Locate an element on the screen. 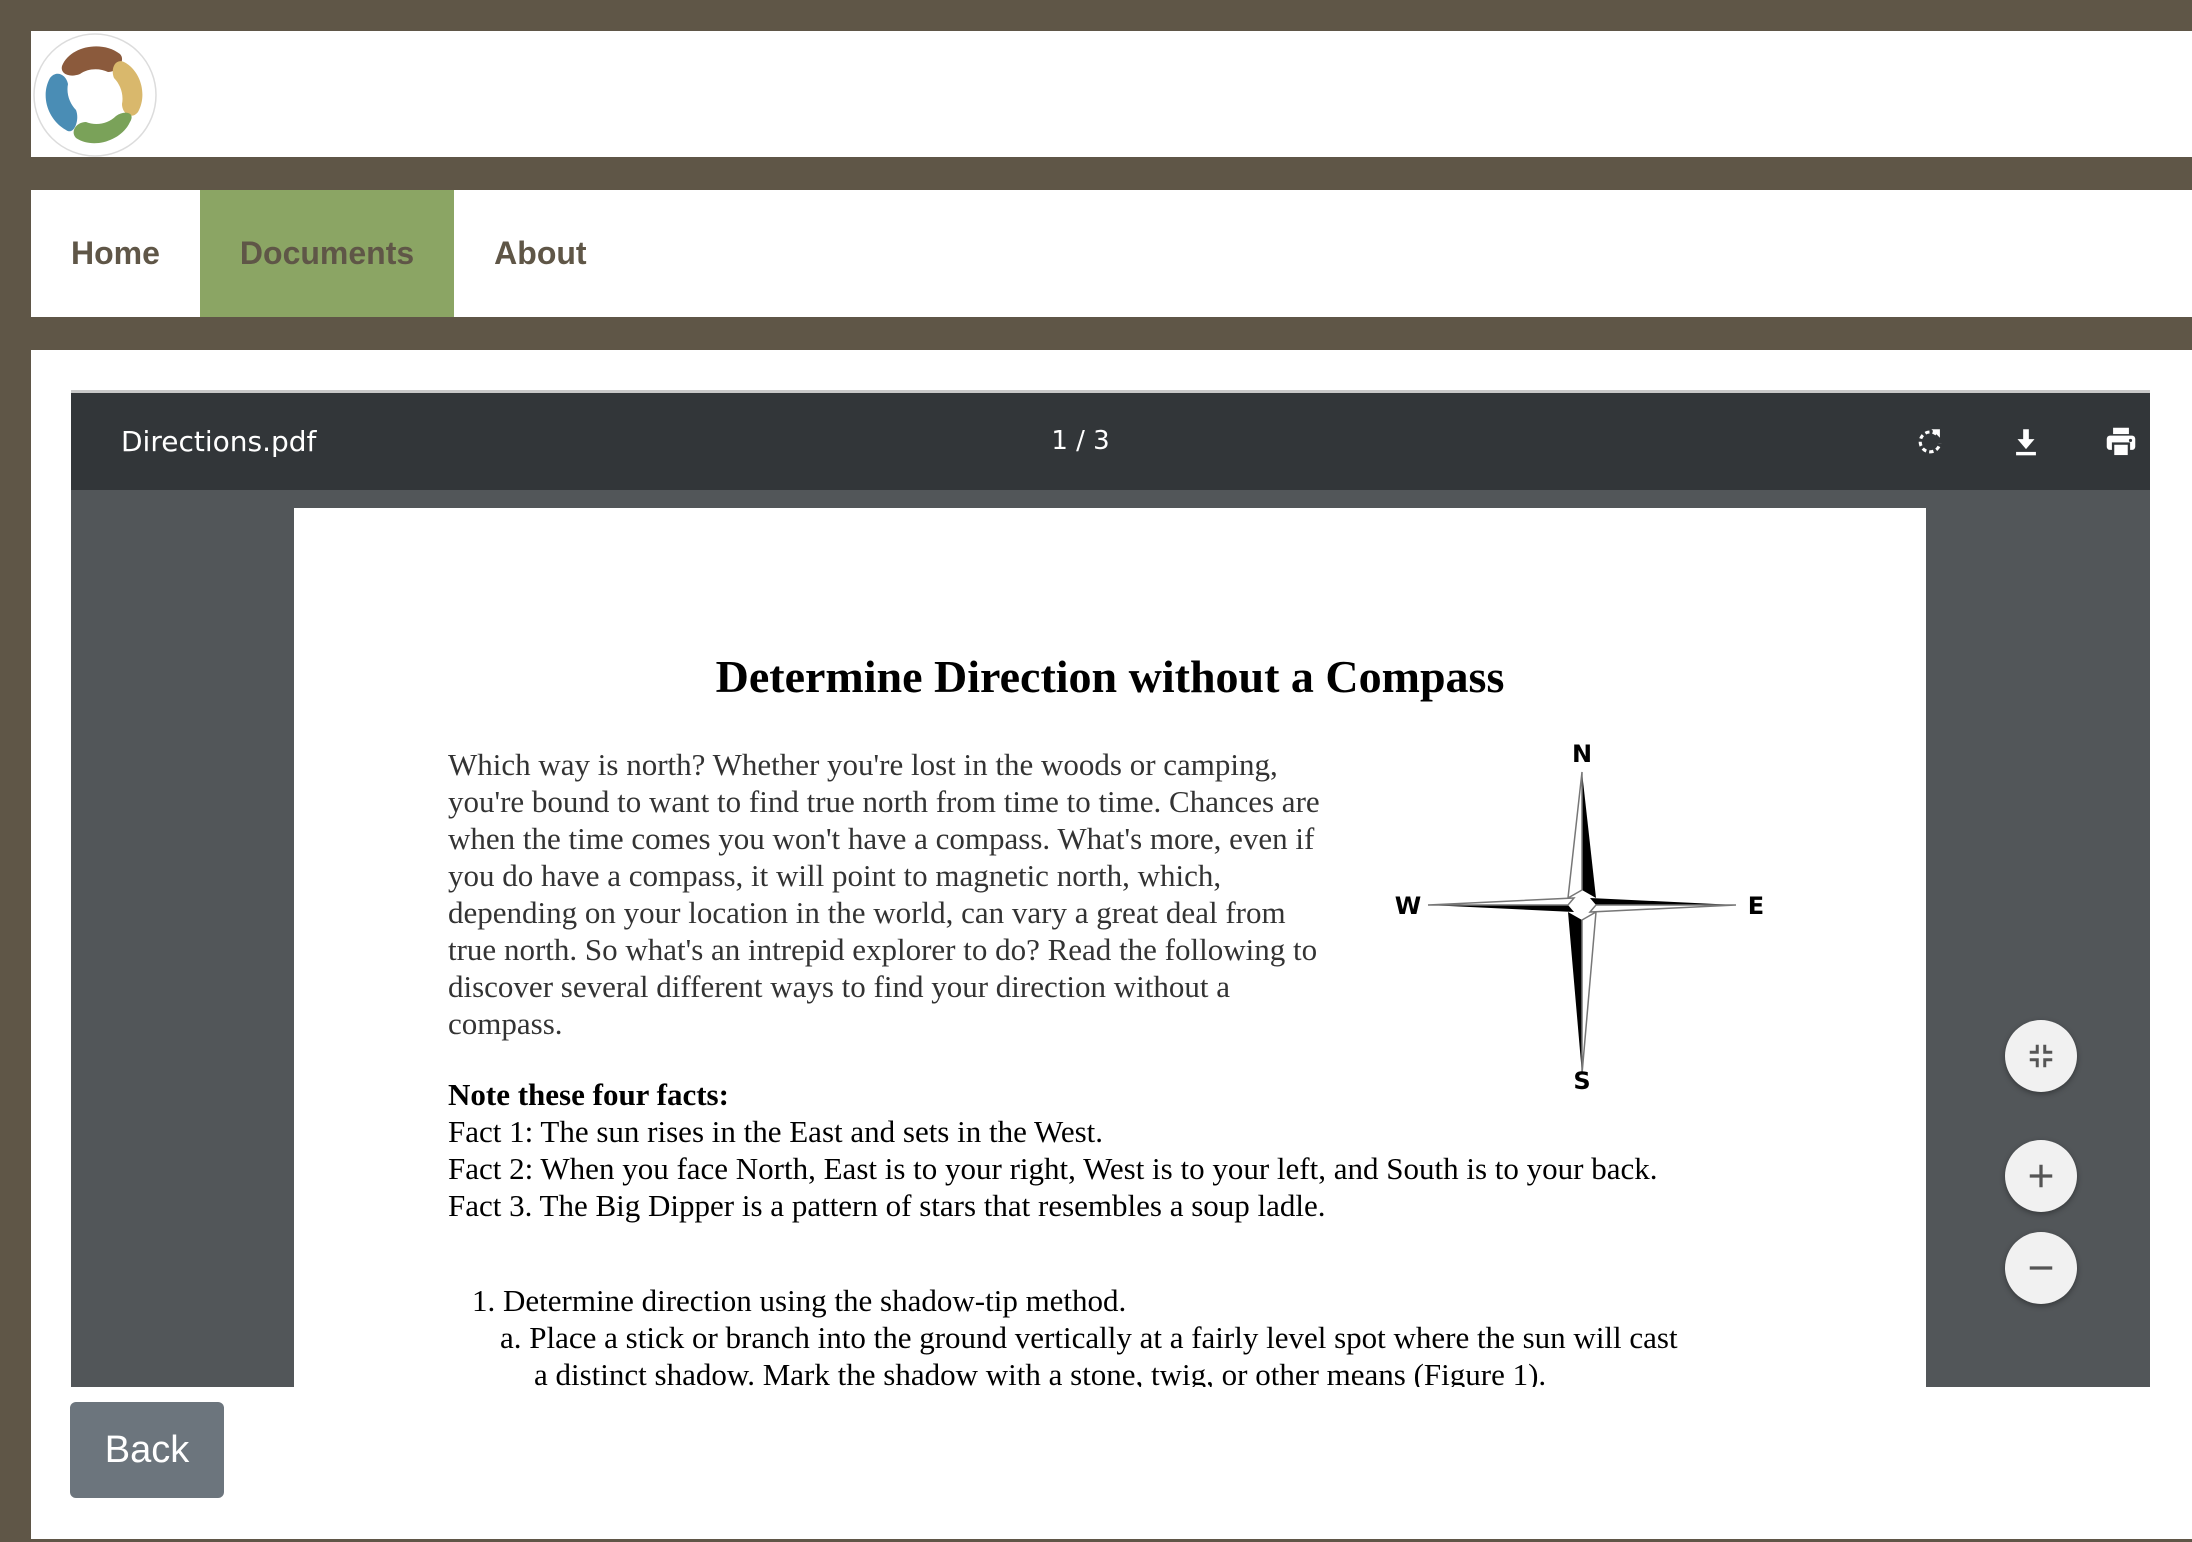  fit-page-icon is located at coordinates (2041, 1056).